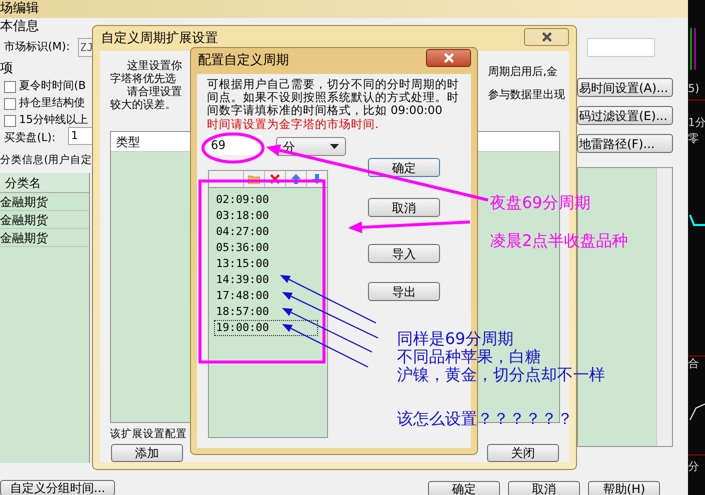  I want to click on group-label: 项, so click(7, 69).